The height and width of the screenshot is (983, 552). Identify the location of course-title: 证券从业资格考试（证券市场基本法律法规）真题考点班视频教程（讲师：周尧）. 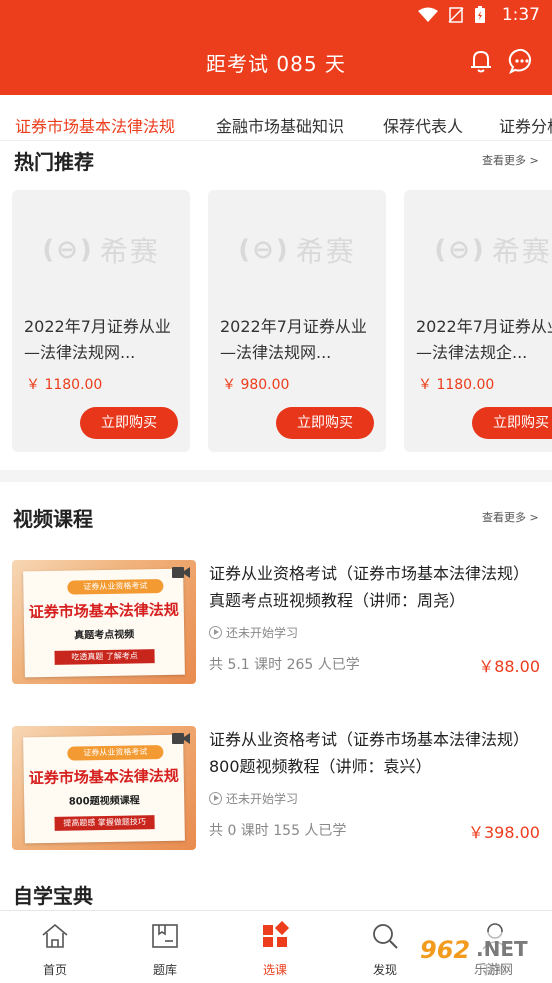
(369, 587).